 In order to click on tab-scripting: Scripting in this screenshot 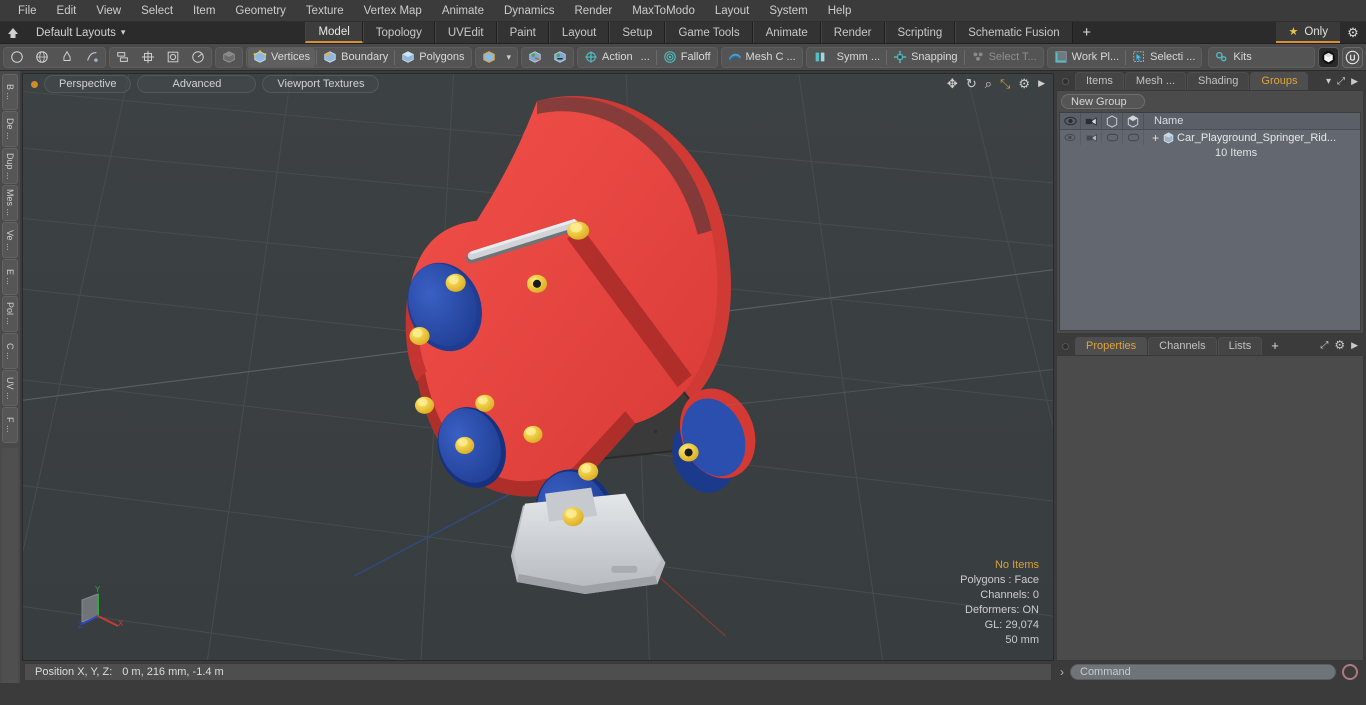, I will do `click(920, 32)`.